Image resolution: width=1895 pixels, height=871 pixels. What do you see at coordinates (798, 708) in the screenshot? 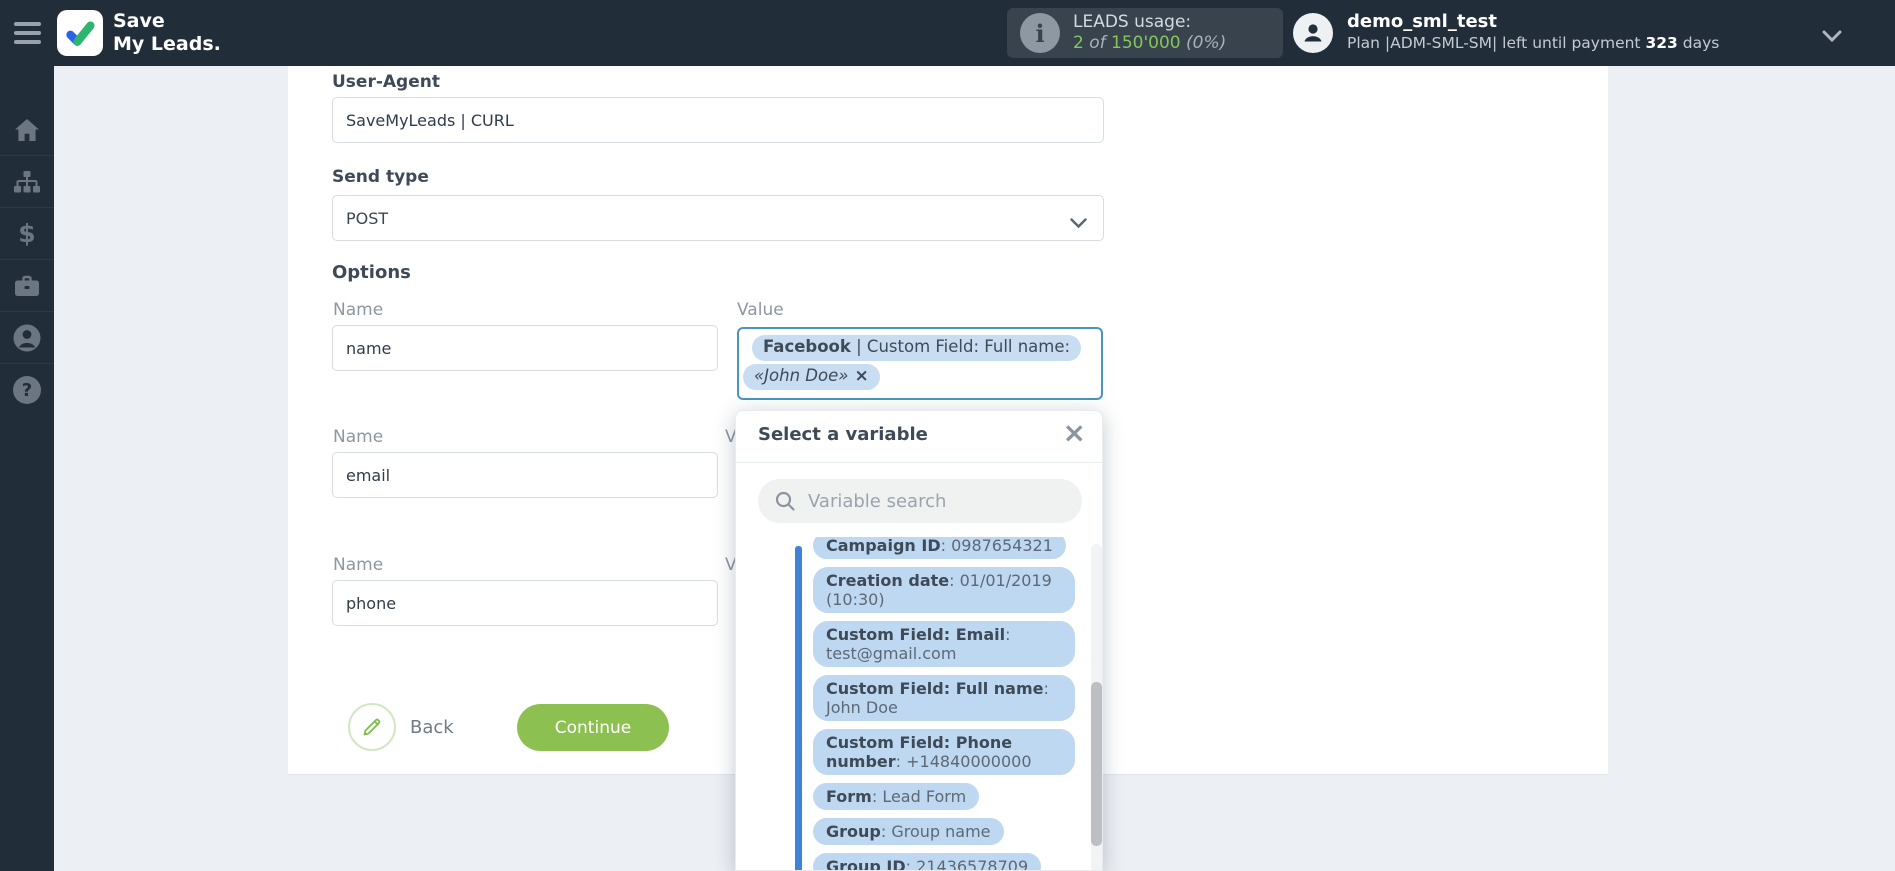
I see `group-indicator-bar` at bounding box center [798, 708].